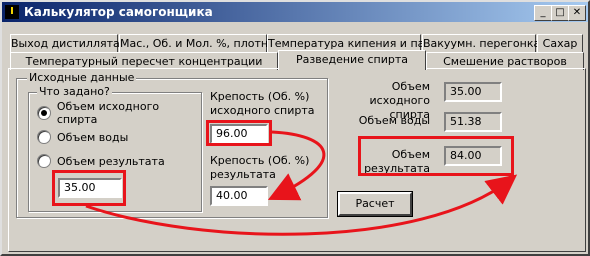 The width and height of the screenshot is (590, 256). I want to click on water-volume-result-value: 51.38, so click(473, 122).